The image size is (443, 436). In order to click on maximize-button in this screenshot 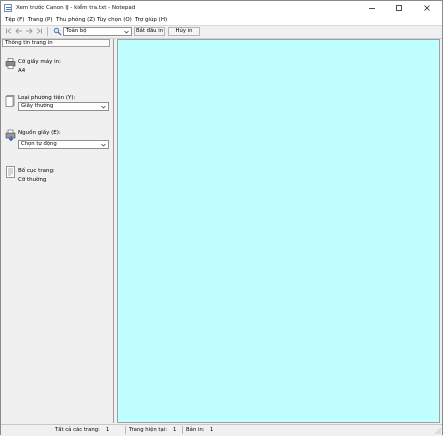, I will do `click(399, 8)`.